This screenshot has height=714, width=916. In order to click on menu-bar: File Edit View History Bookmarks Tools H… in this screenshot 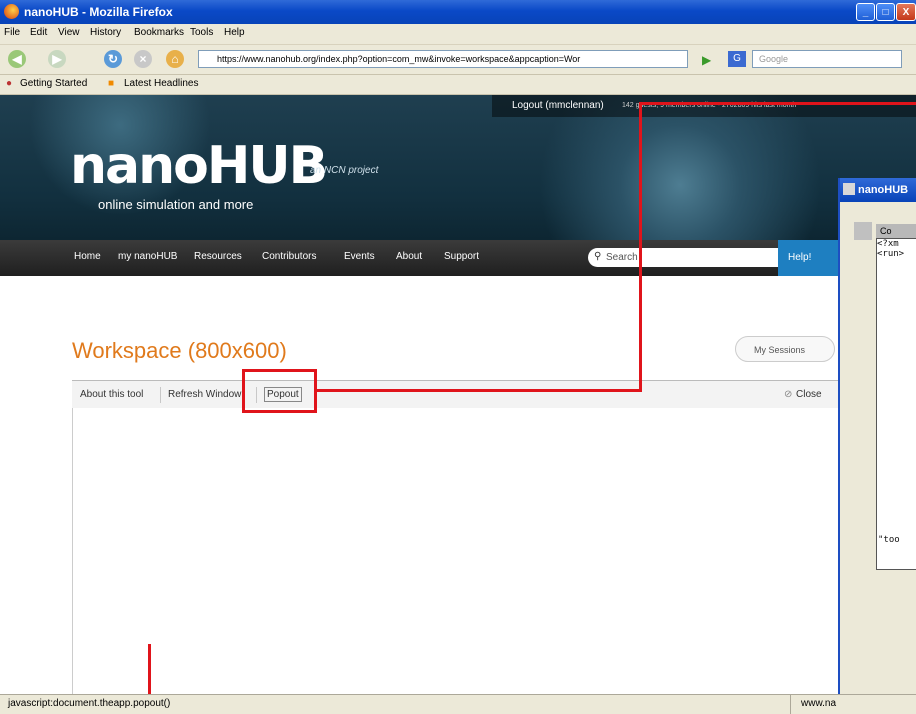, I will do `click(458, 34)`.